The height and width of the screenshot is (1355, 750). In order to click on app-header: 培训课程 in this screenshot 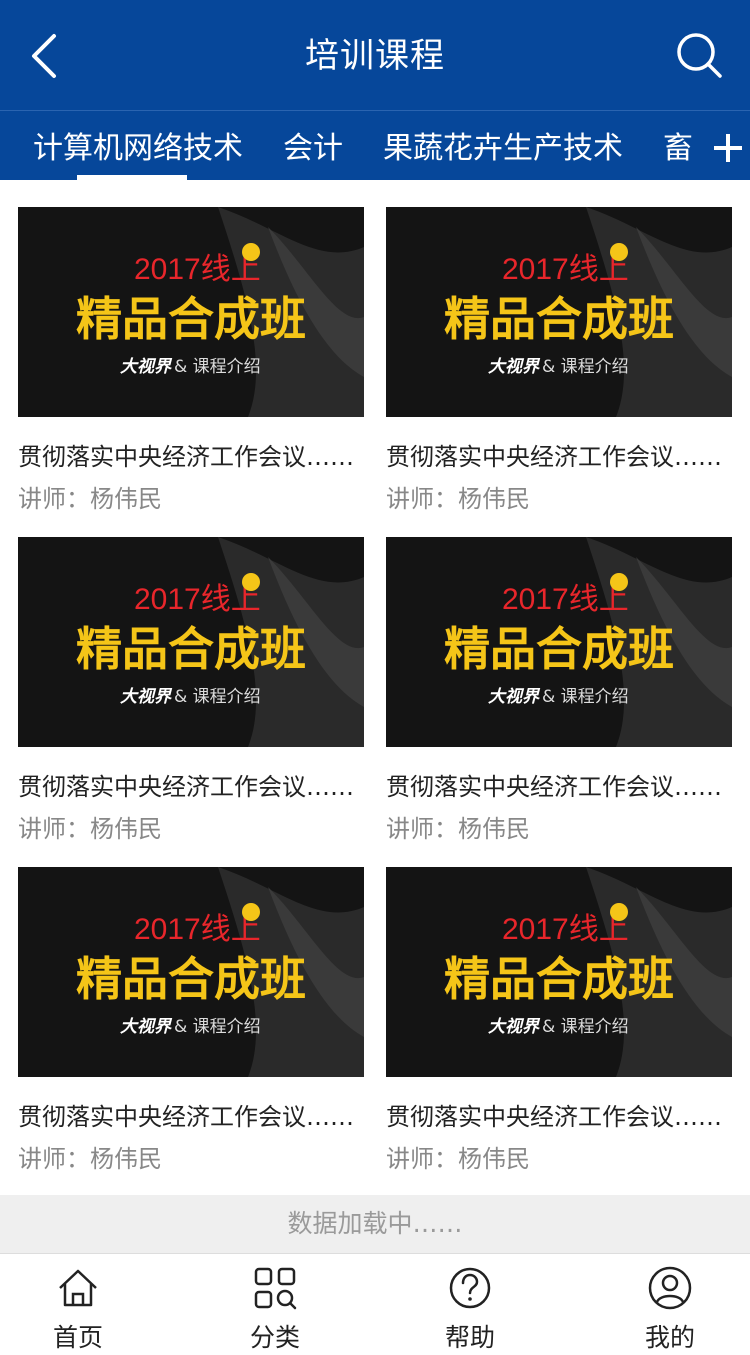, I will do `click(375, 55)`.